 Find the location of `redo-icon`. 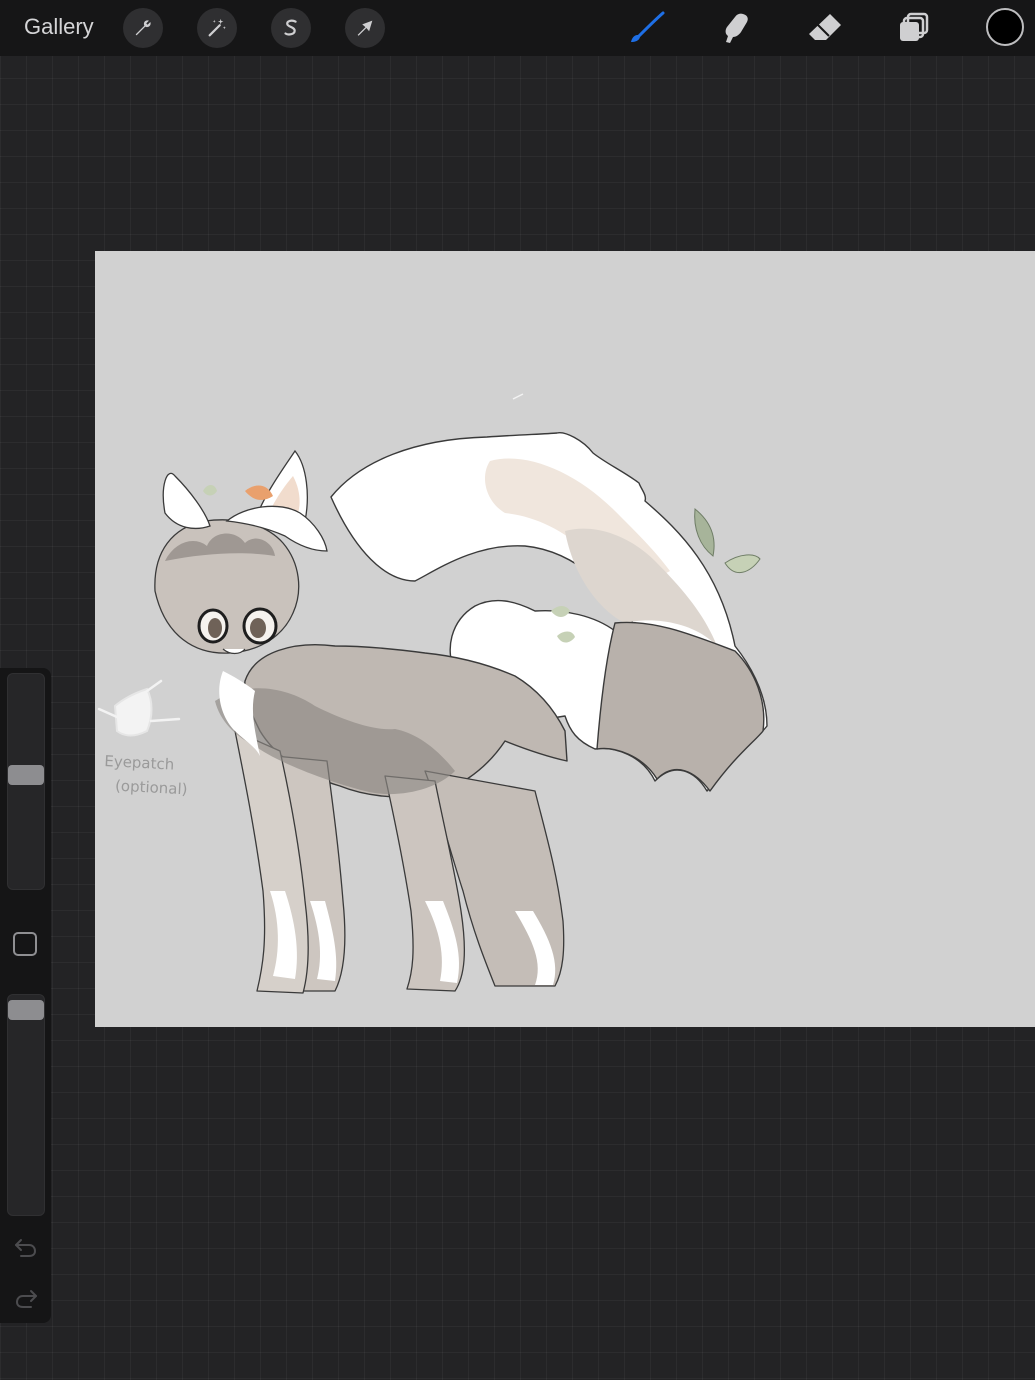

redo-icon is located at coordinates (26, 1299).